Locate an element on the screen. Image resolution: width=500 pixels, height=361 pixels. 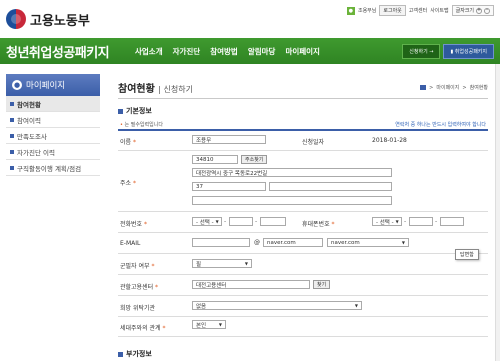
logout-button: 로그아웃 is located at coordinates (392, 10).